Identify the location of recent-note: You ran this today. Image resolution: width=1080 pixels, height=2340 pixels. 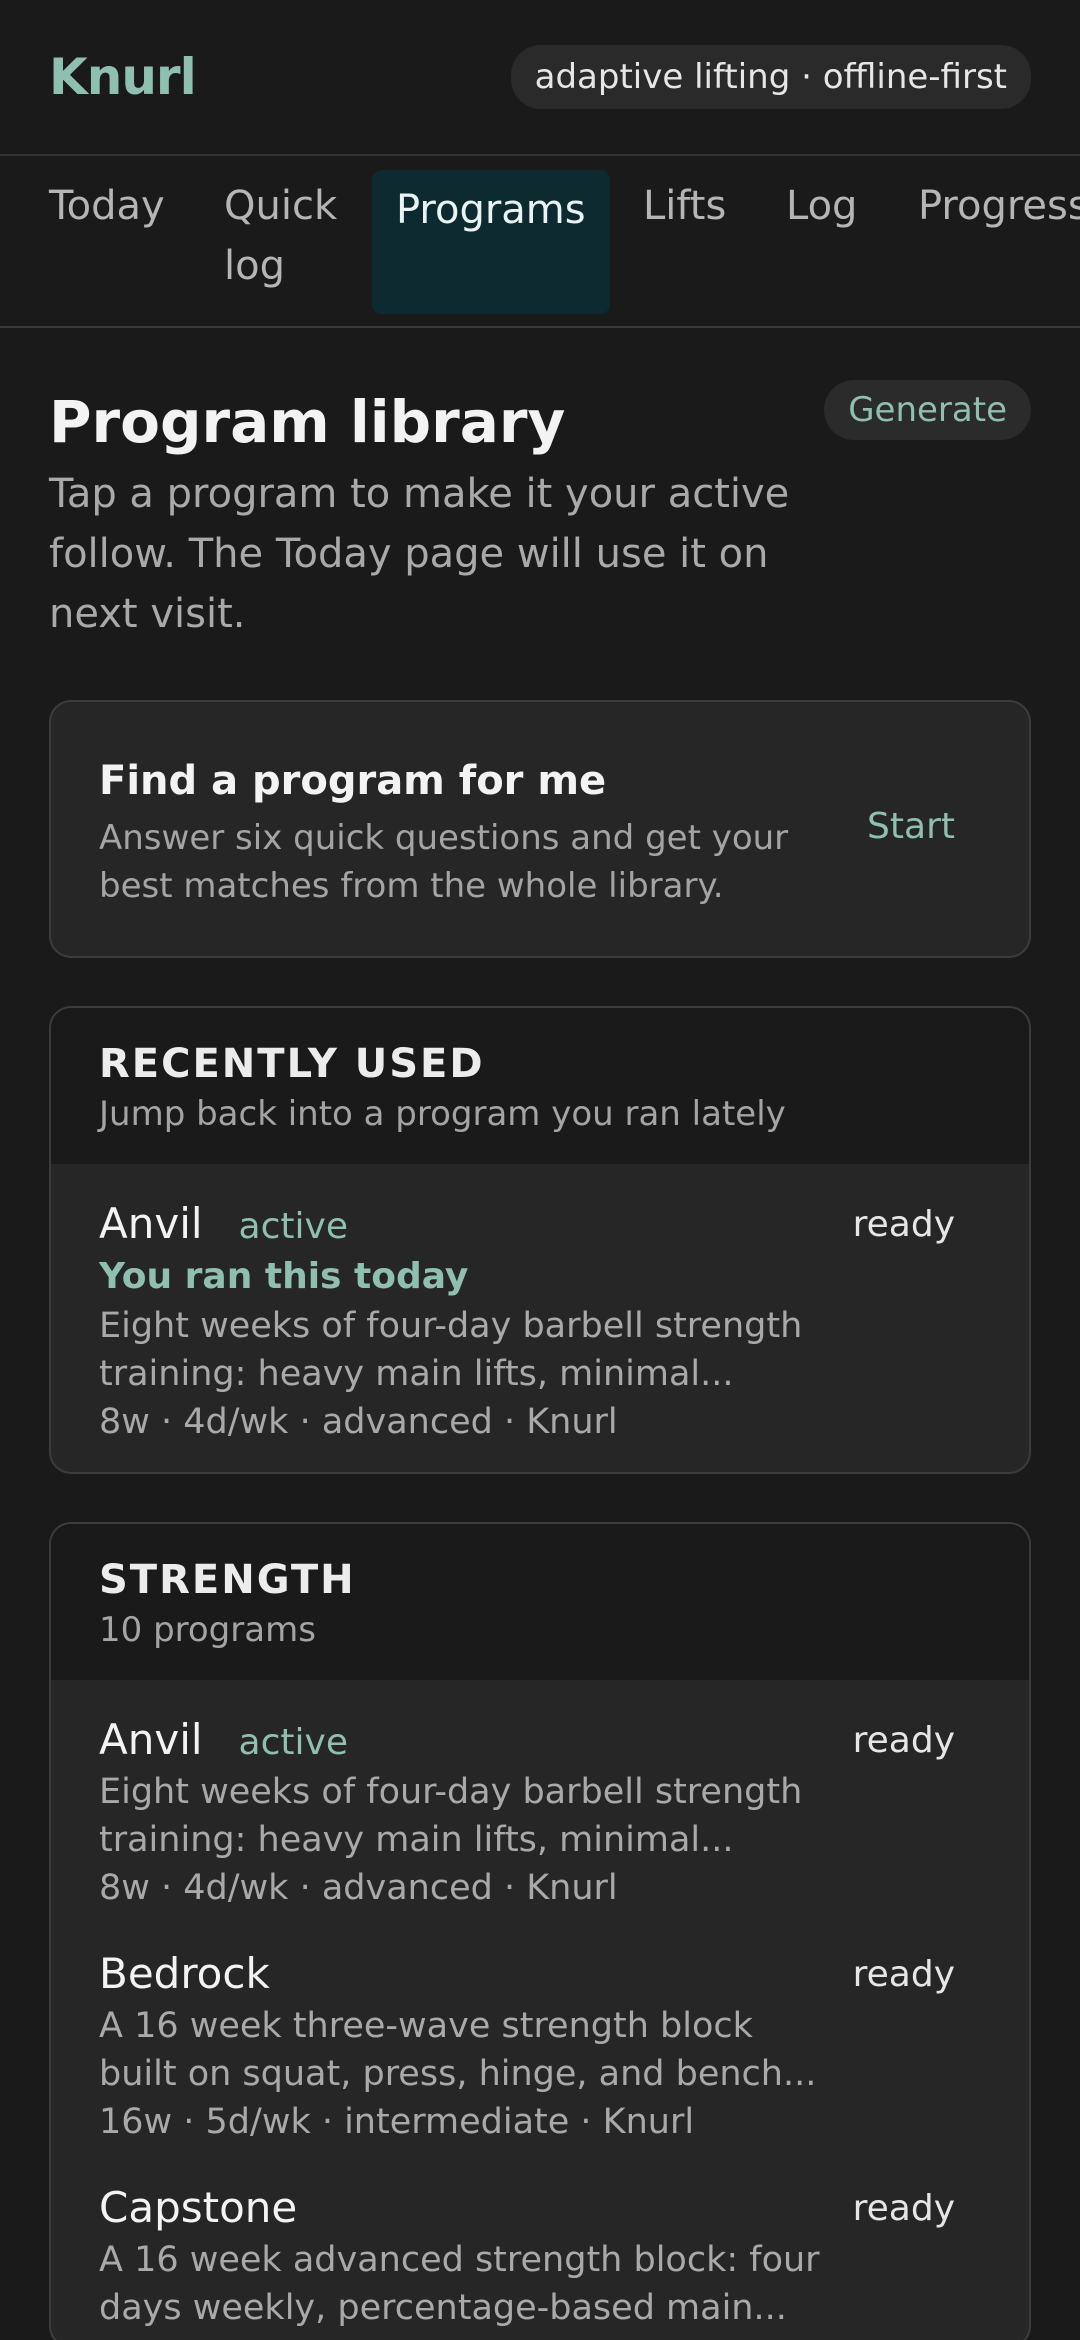
(284, 1276).